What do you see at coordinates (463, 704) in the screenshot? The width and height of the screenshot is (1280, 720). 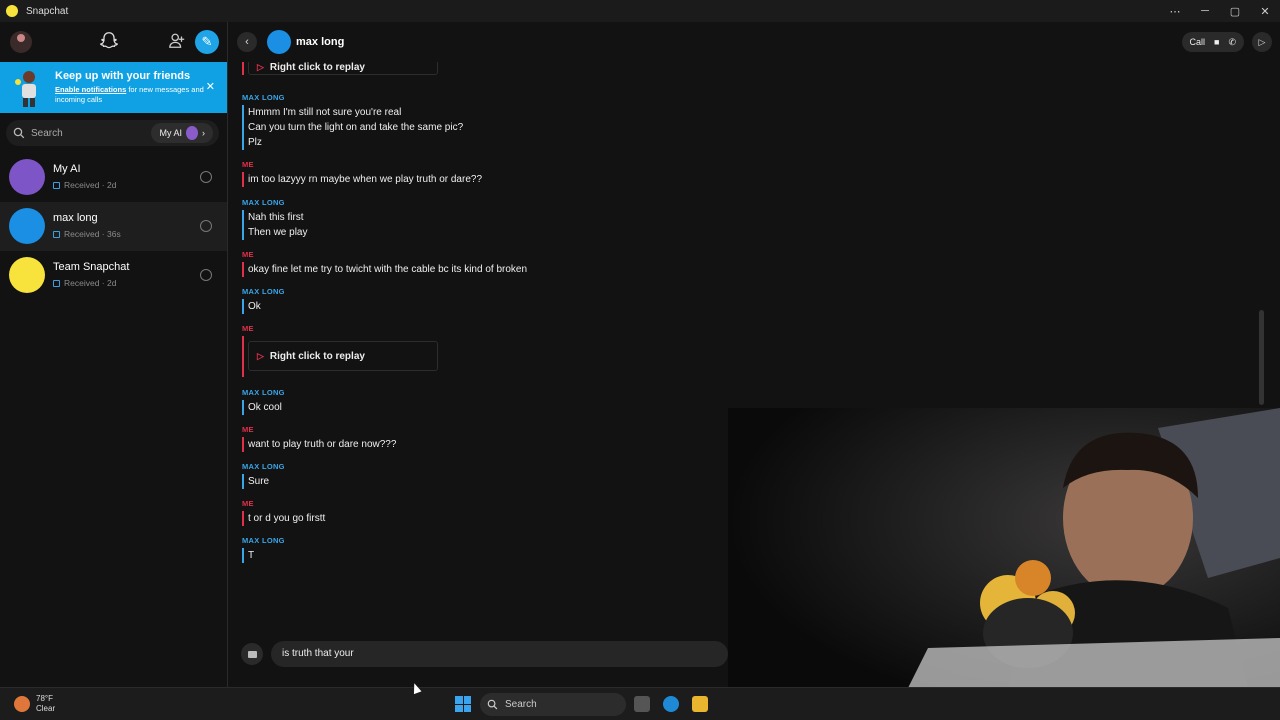 I see `start-icon` at bounding box center [463, 704].